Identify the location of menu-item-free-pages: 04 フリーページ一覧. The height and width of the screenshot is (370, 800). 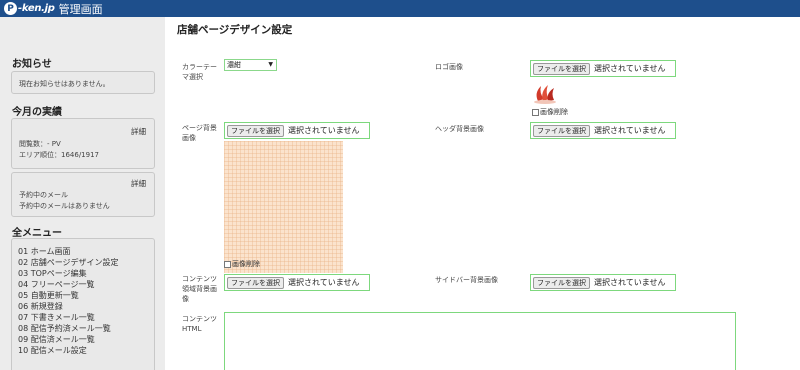
(56, 284).